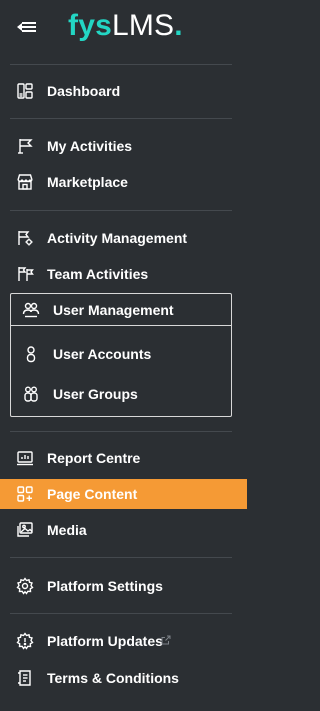 The width and height of the screenshot is (320, 711). I want to click on dashboard-icon, so click(25, 91).